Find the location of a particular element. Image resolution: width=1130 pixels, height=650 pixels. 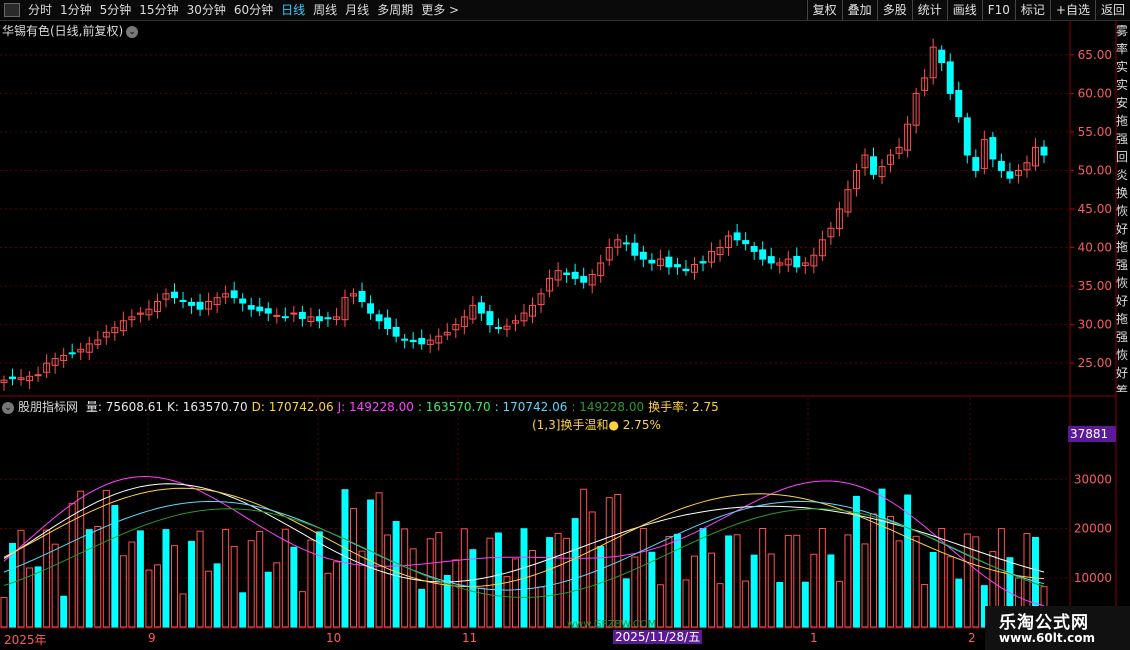

grid-menu-icon is located at coordinates (12, 10).